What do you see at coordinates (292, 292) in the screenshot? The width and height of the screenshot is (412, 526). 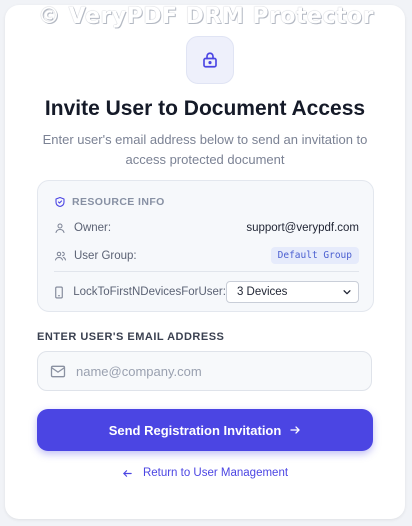 I see `lock-devices-select: 3 Devices` at bounding box center [292, 292].